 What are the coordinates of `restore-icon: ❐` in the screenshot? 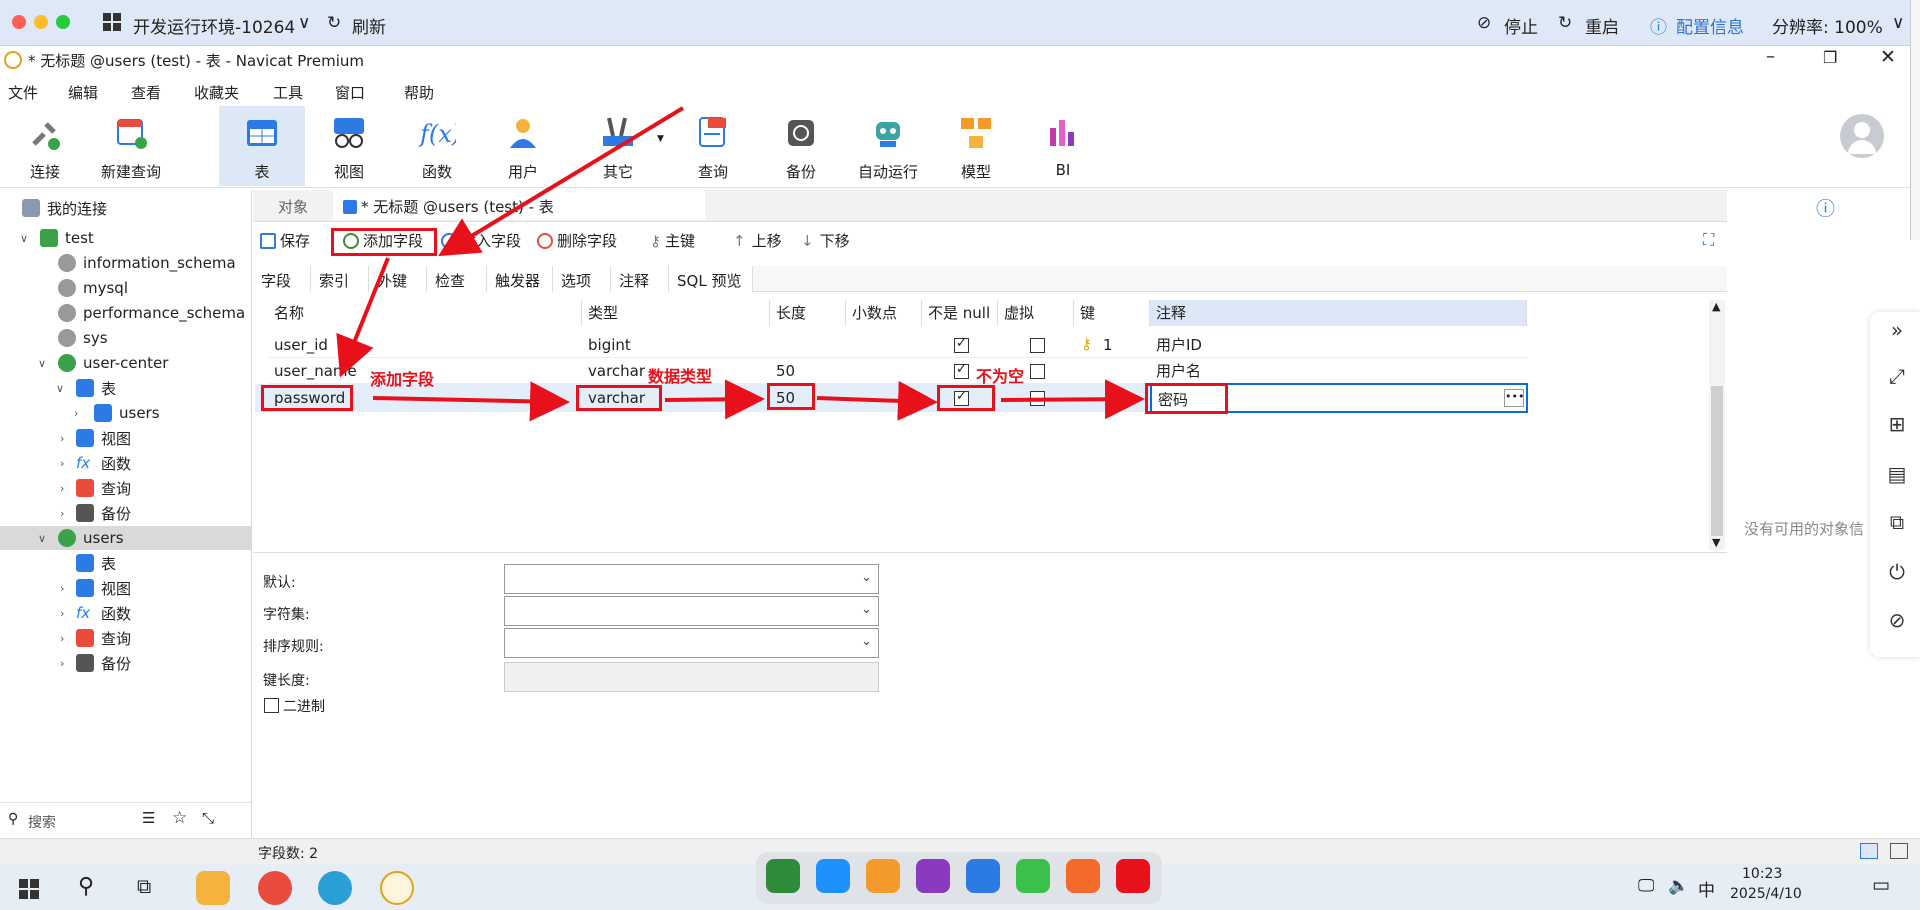 It's located at (1830, 57).